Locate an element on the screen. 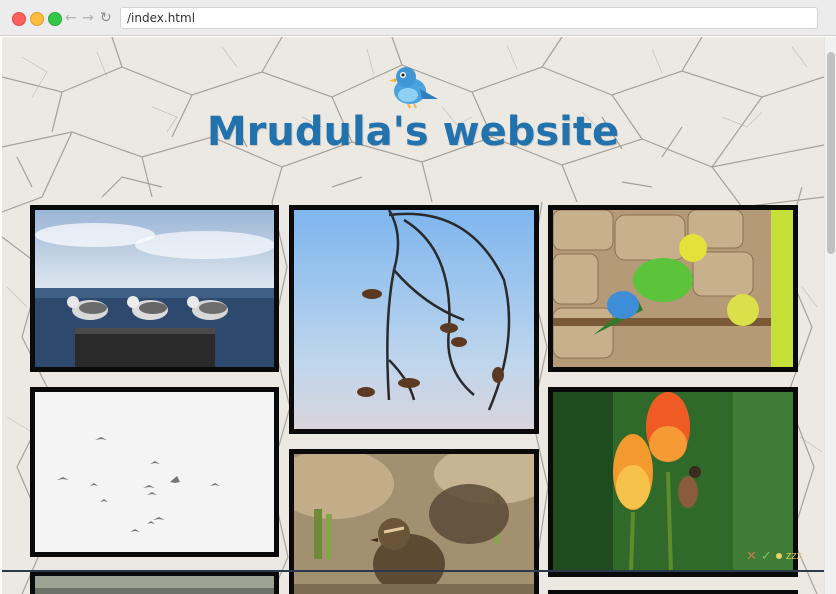 This screenshot has width=836, height=594. photo-seagulls is located at coordinates (154, 288).